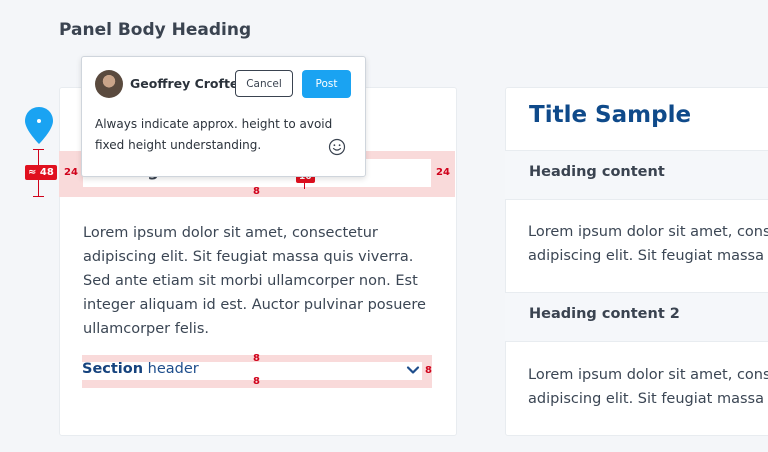 This screenshot has width=768, height=452. What do you see at coordinates (109, 84) in the screenshot?
I see `avatar` at bounding box center [109, 84].